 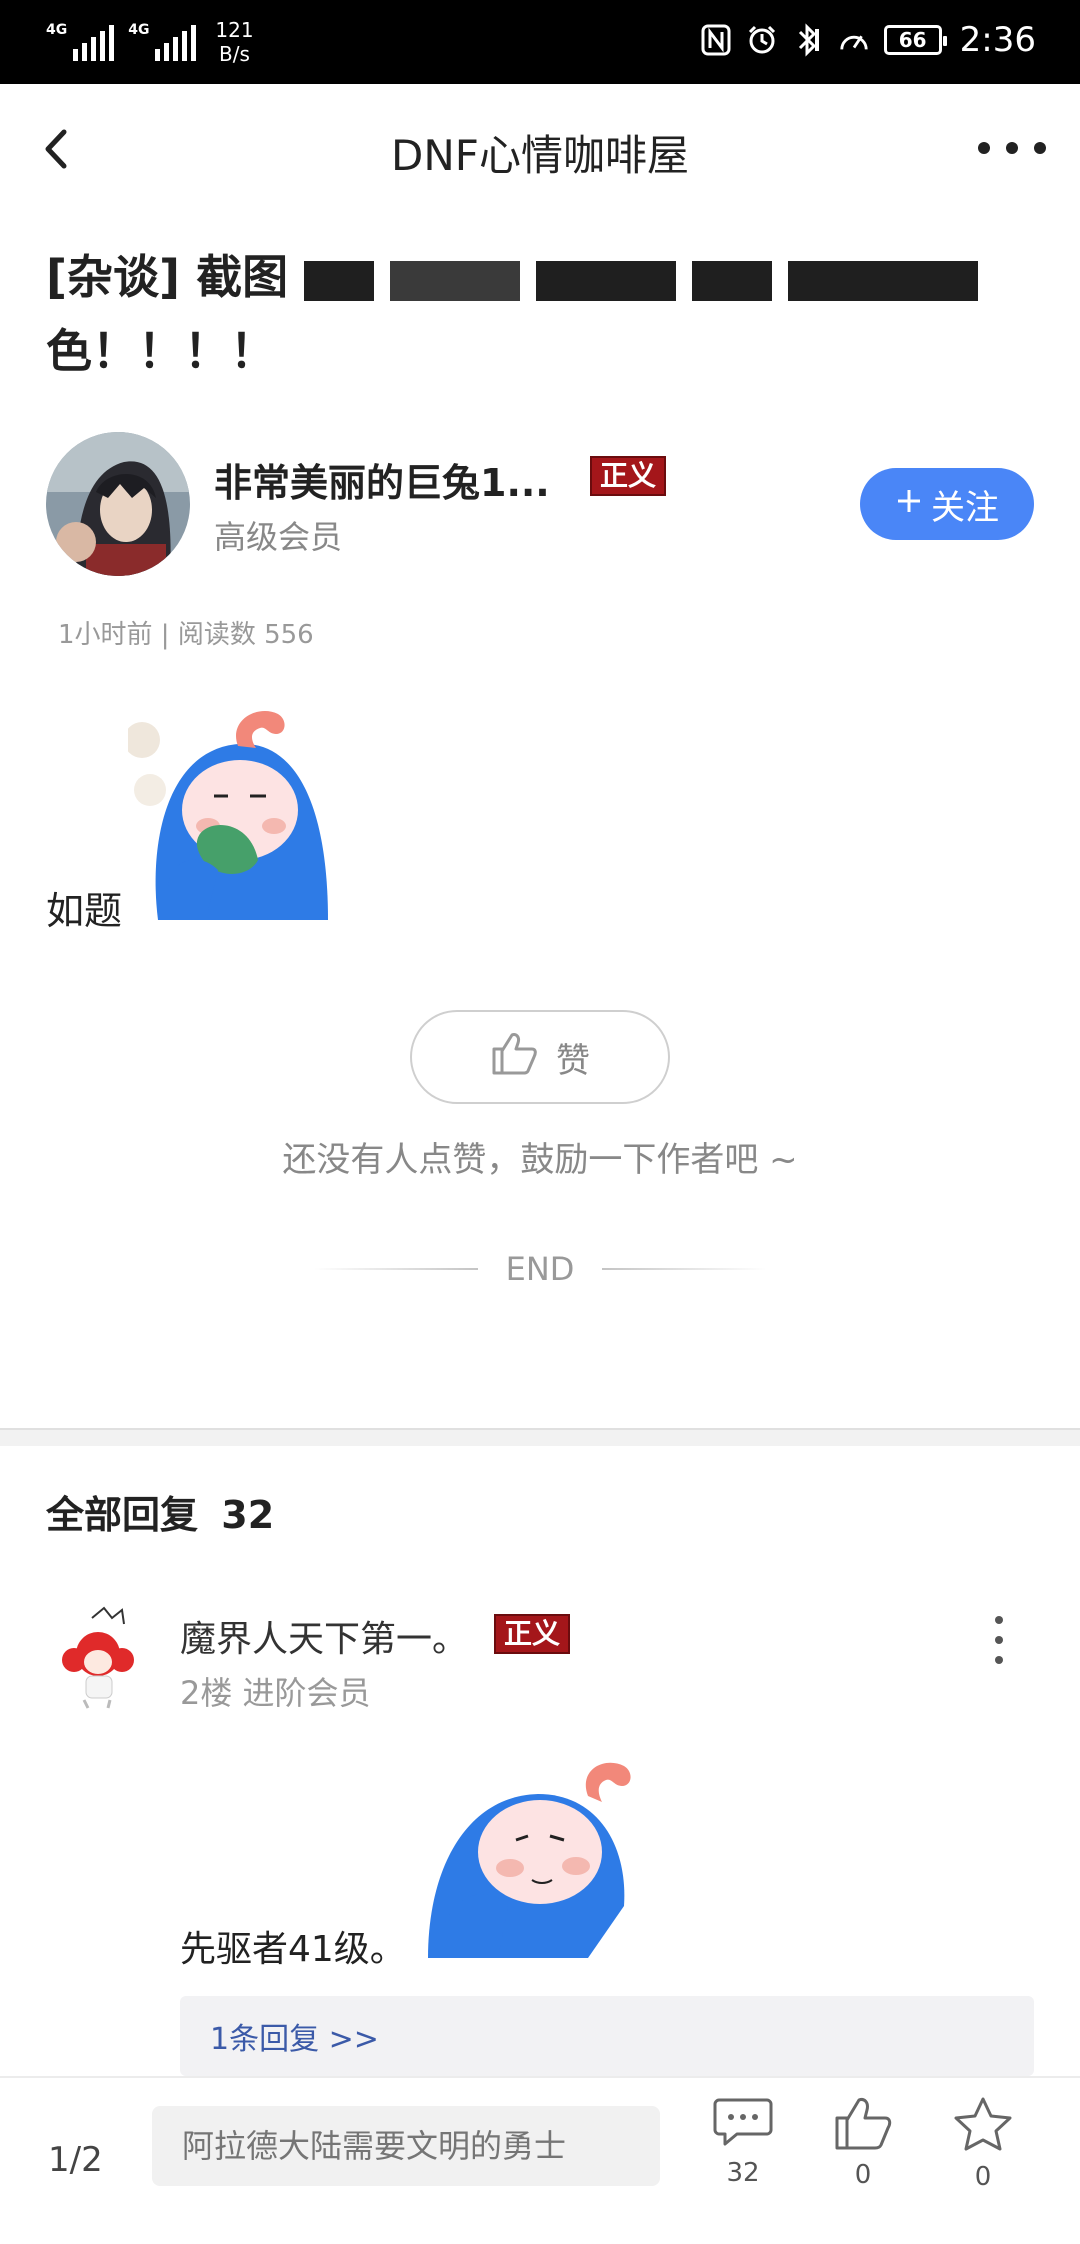 I want to click on reply-author-name: 魔界人天下第一。, so click(x=324, y=1636).